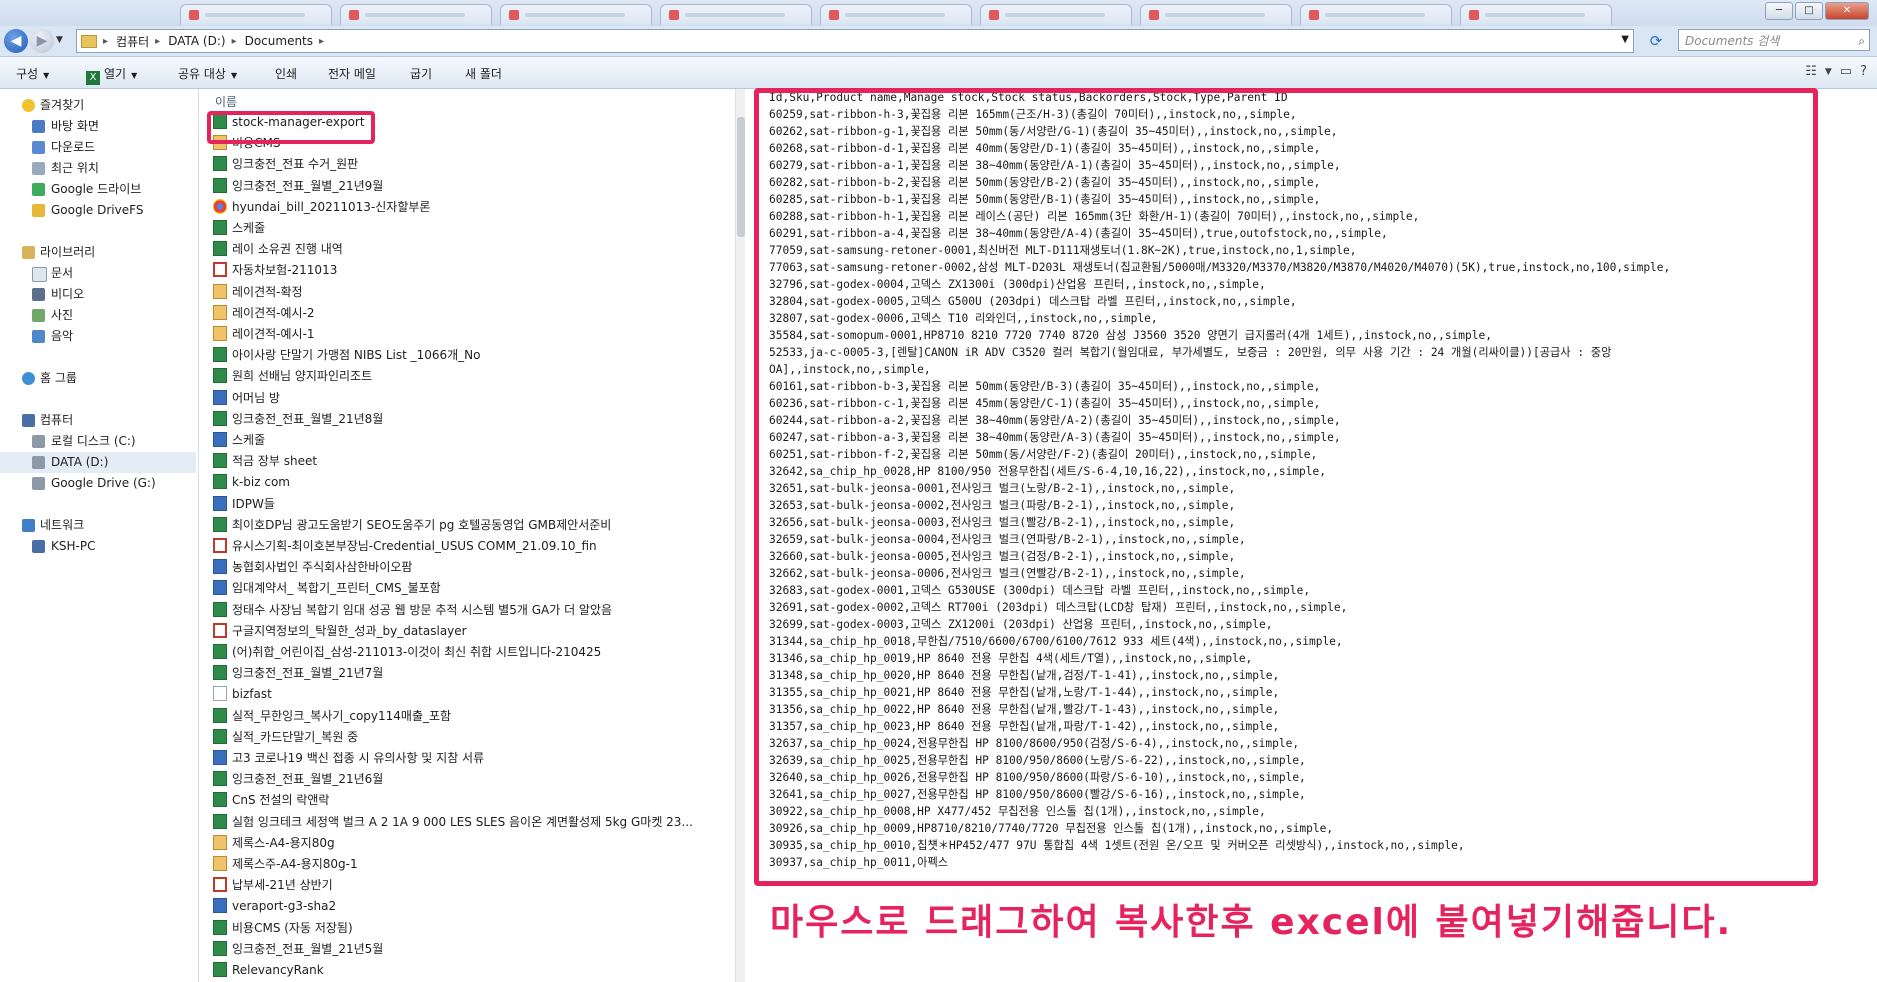 The image size is (1877, 982). What do you see at coordinates (98, 336) in the screenshot?
I see `nav-music: 음악` at bounding box center [98, 336].